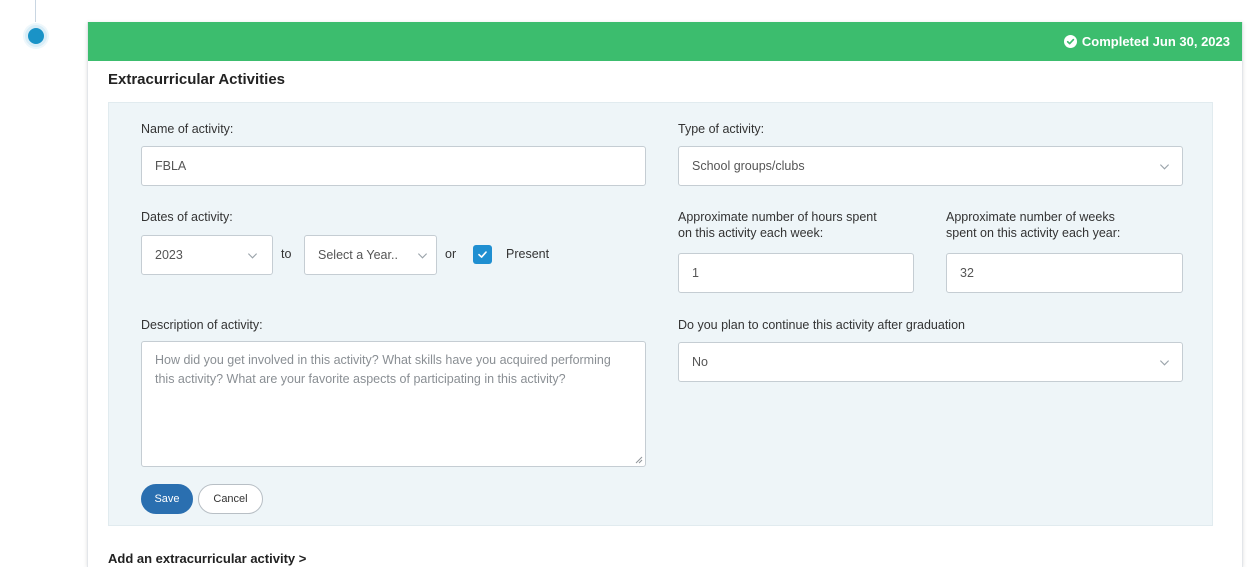  Describe the element at coordinates (187, 217) in the screenshot. I see `dates-label: Dates of activity:` at that location.